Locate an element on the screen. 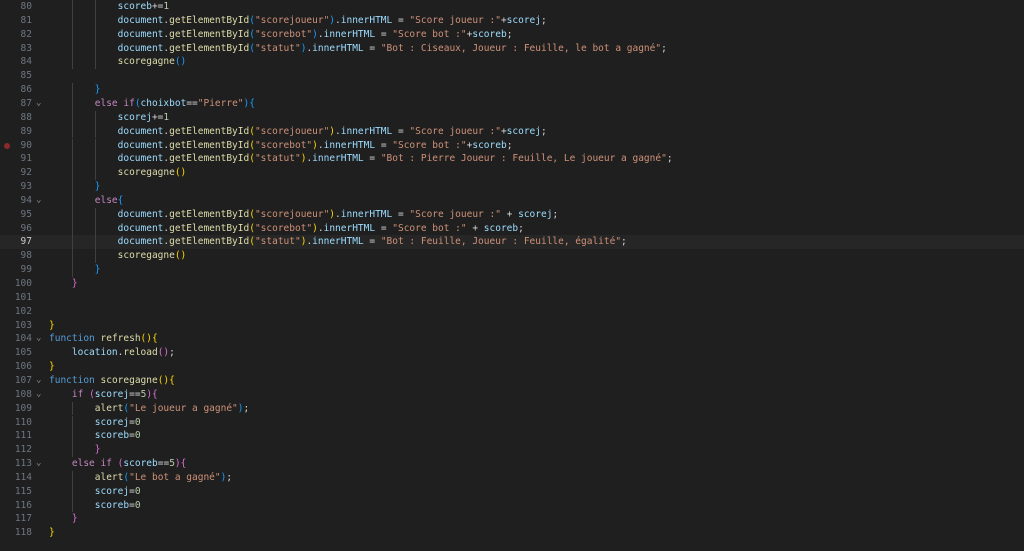 This screenshot has height=551, width=1024. code-text: scoreb+=1 is located at coordinates (144, 7).